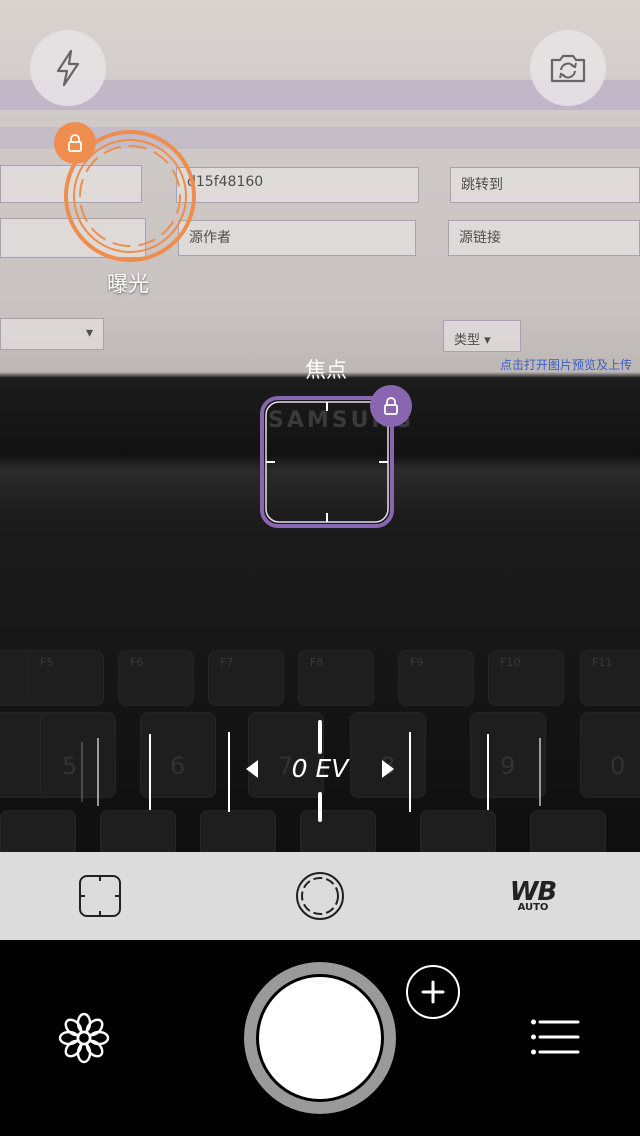 This screenshot has width=640, height=1136. Describe the element at coordinates (467, 340) in the screenshot. I see `background-field-text: 类型` at that location.